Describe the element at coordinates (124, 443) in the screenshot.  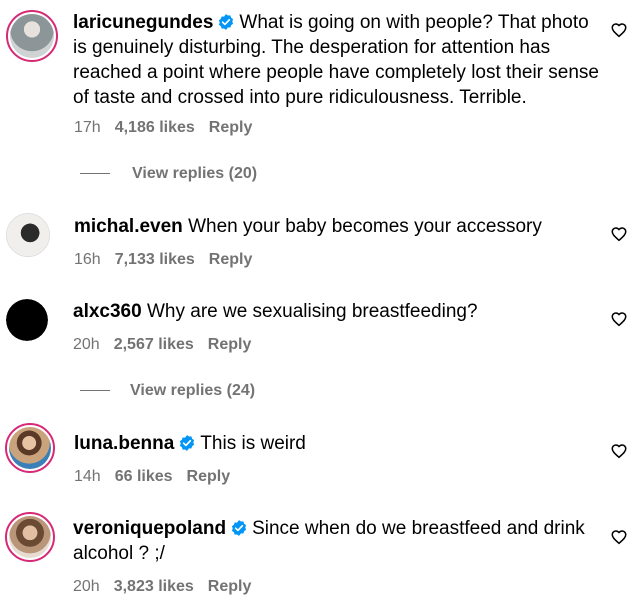
I see `comment-username: luna.benna` at that location.